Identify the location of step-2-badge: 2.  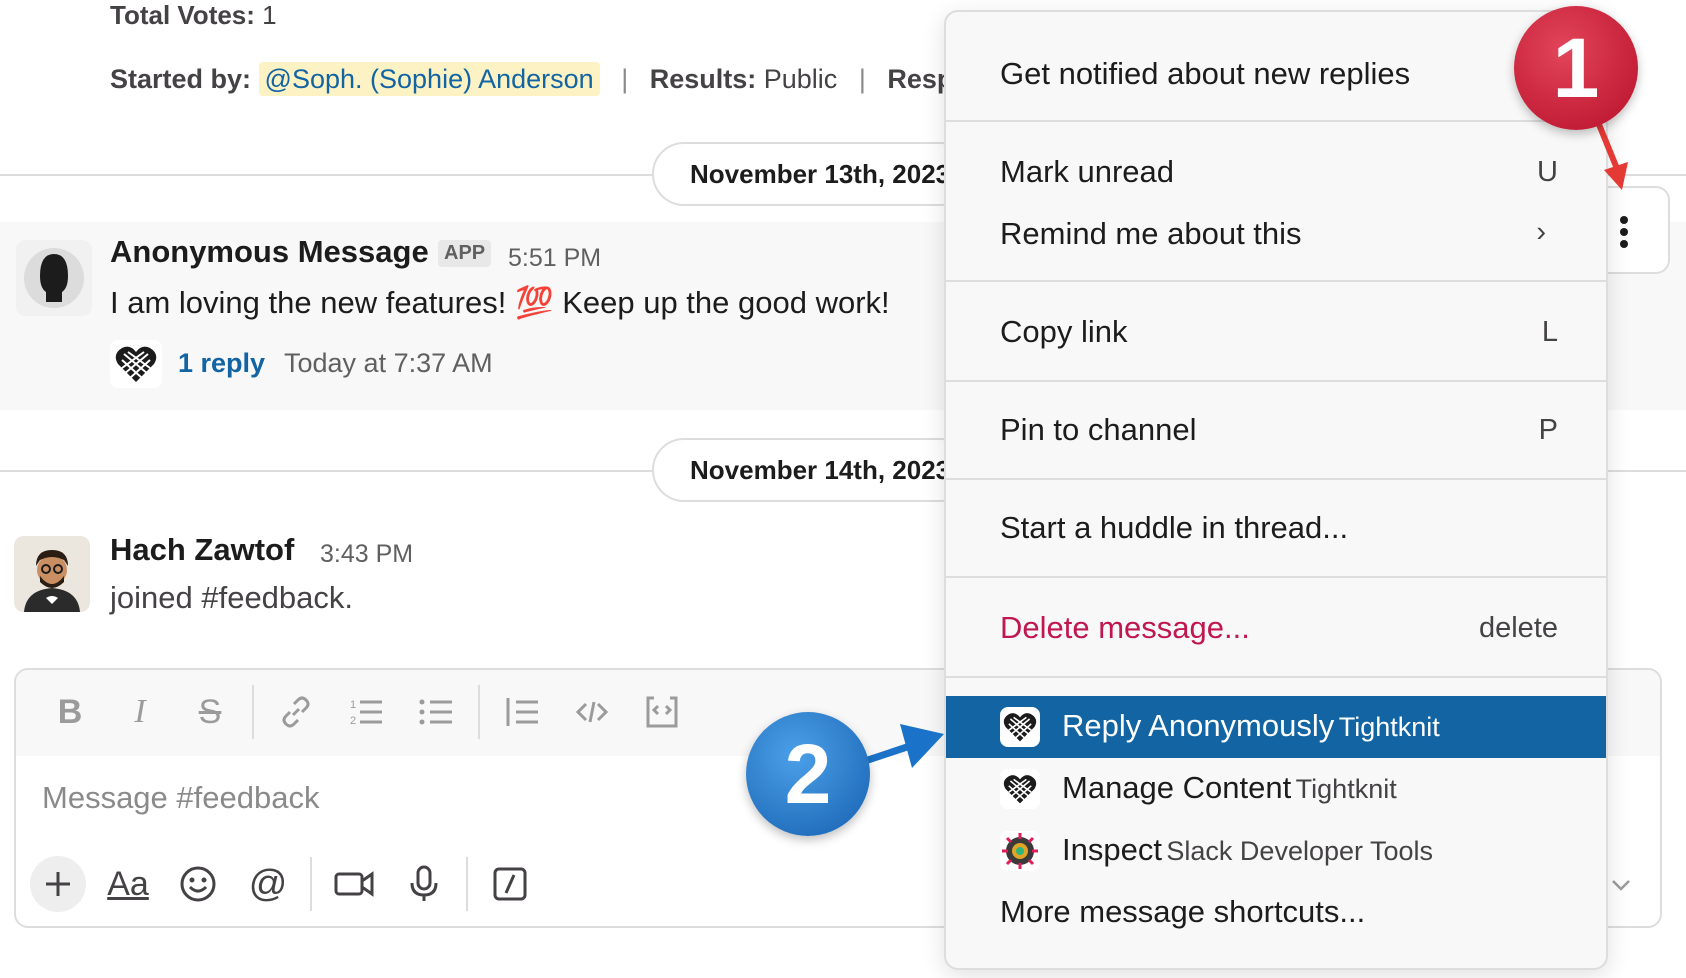
(808, 774).